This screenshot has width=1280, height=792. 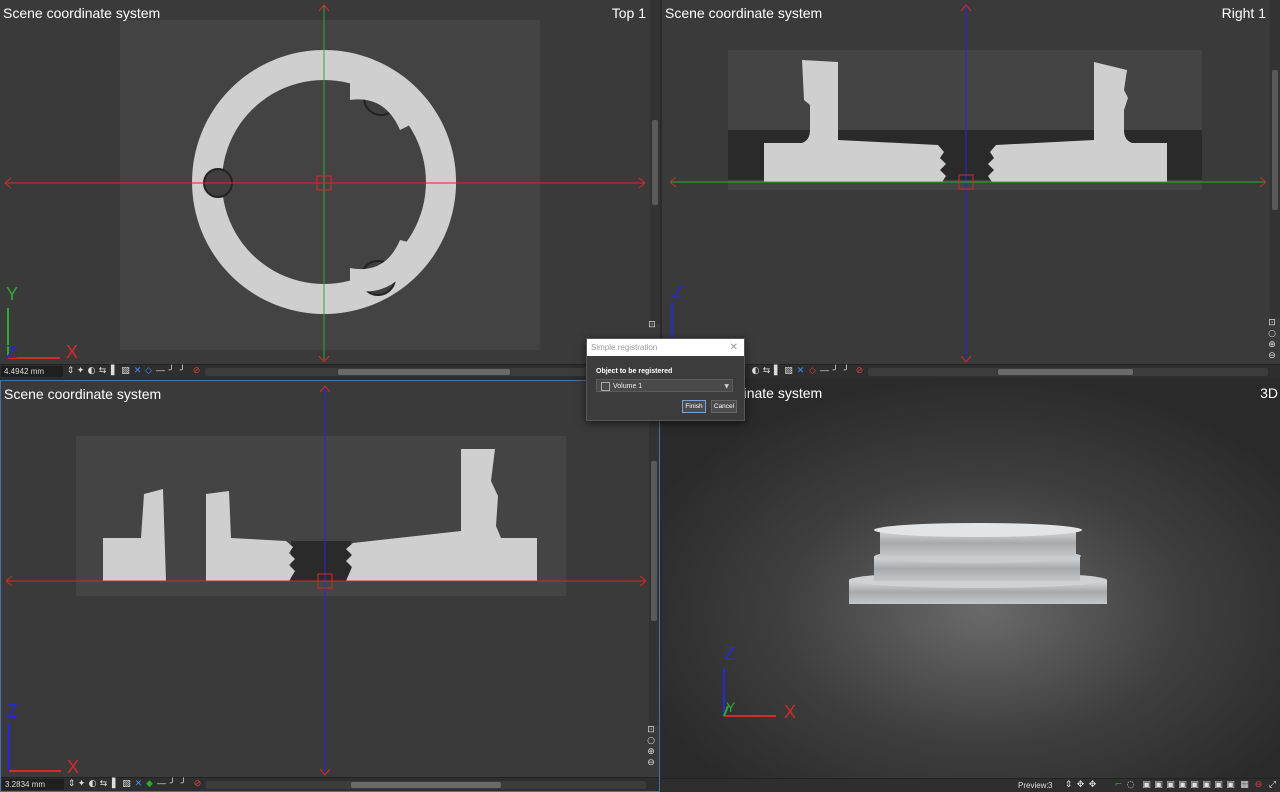 What do you see at coordinates (664, 385) in the screenshot?
I see `object-select: Volume 1 ▼` at bounding box center [664, 385].